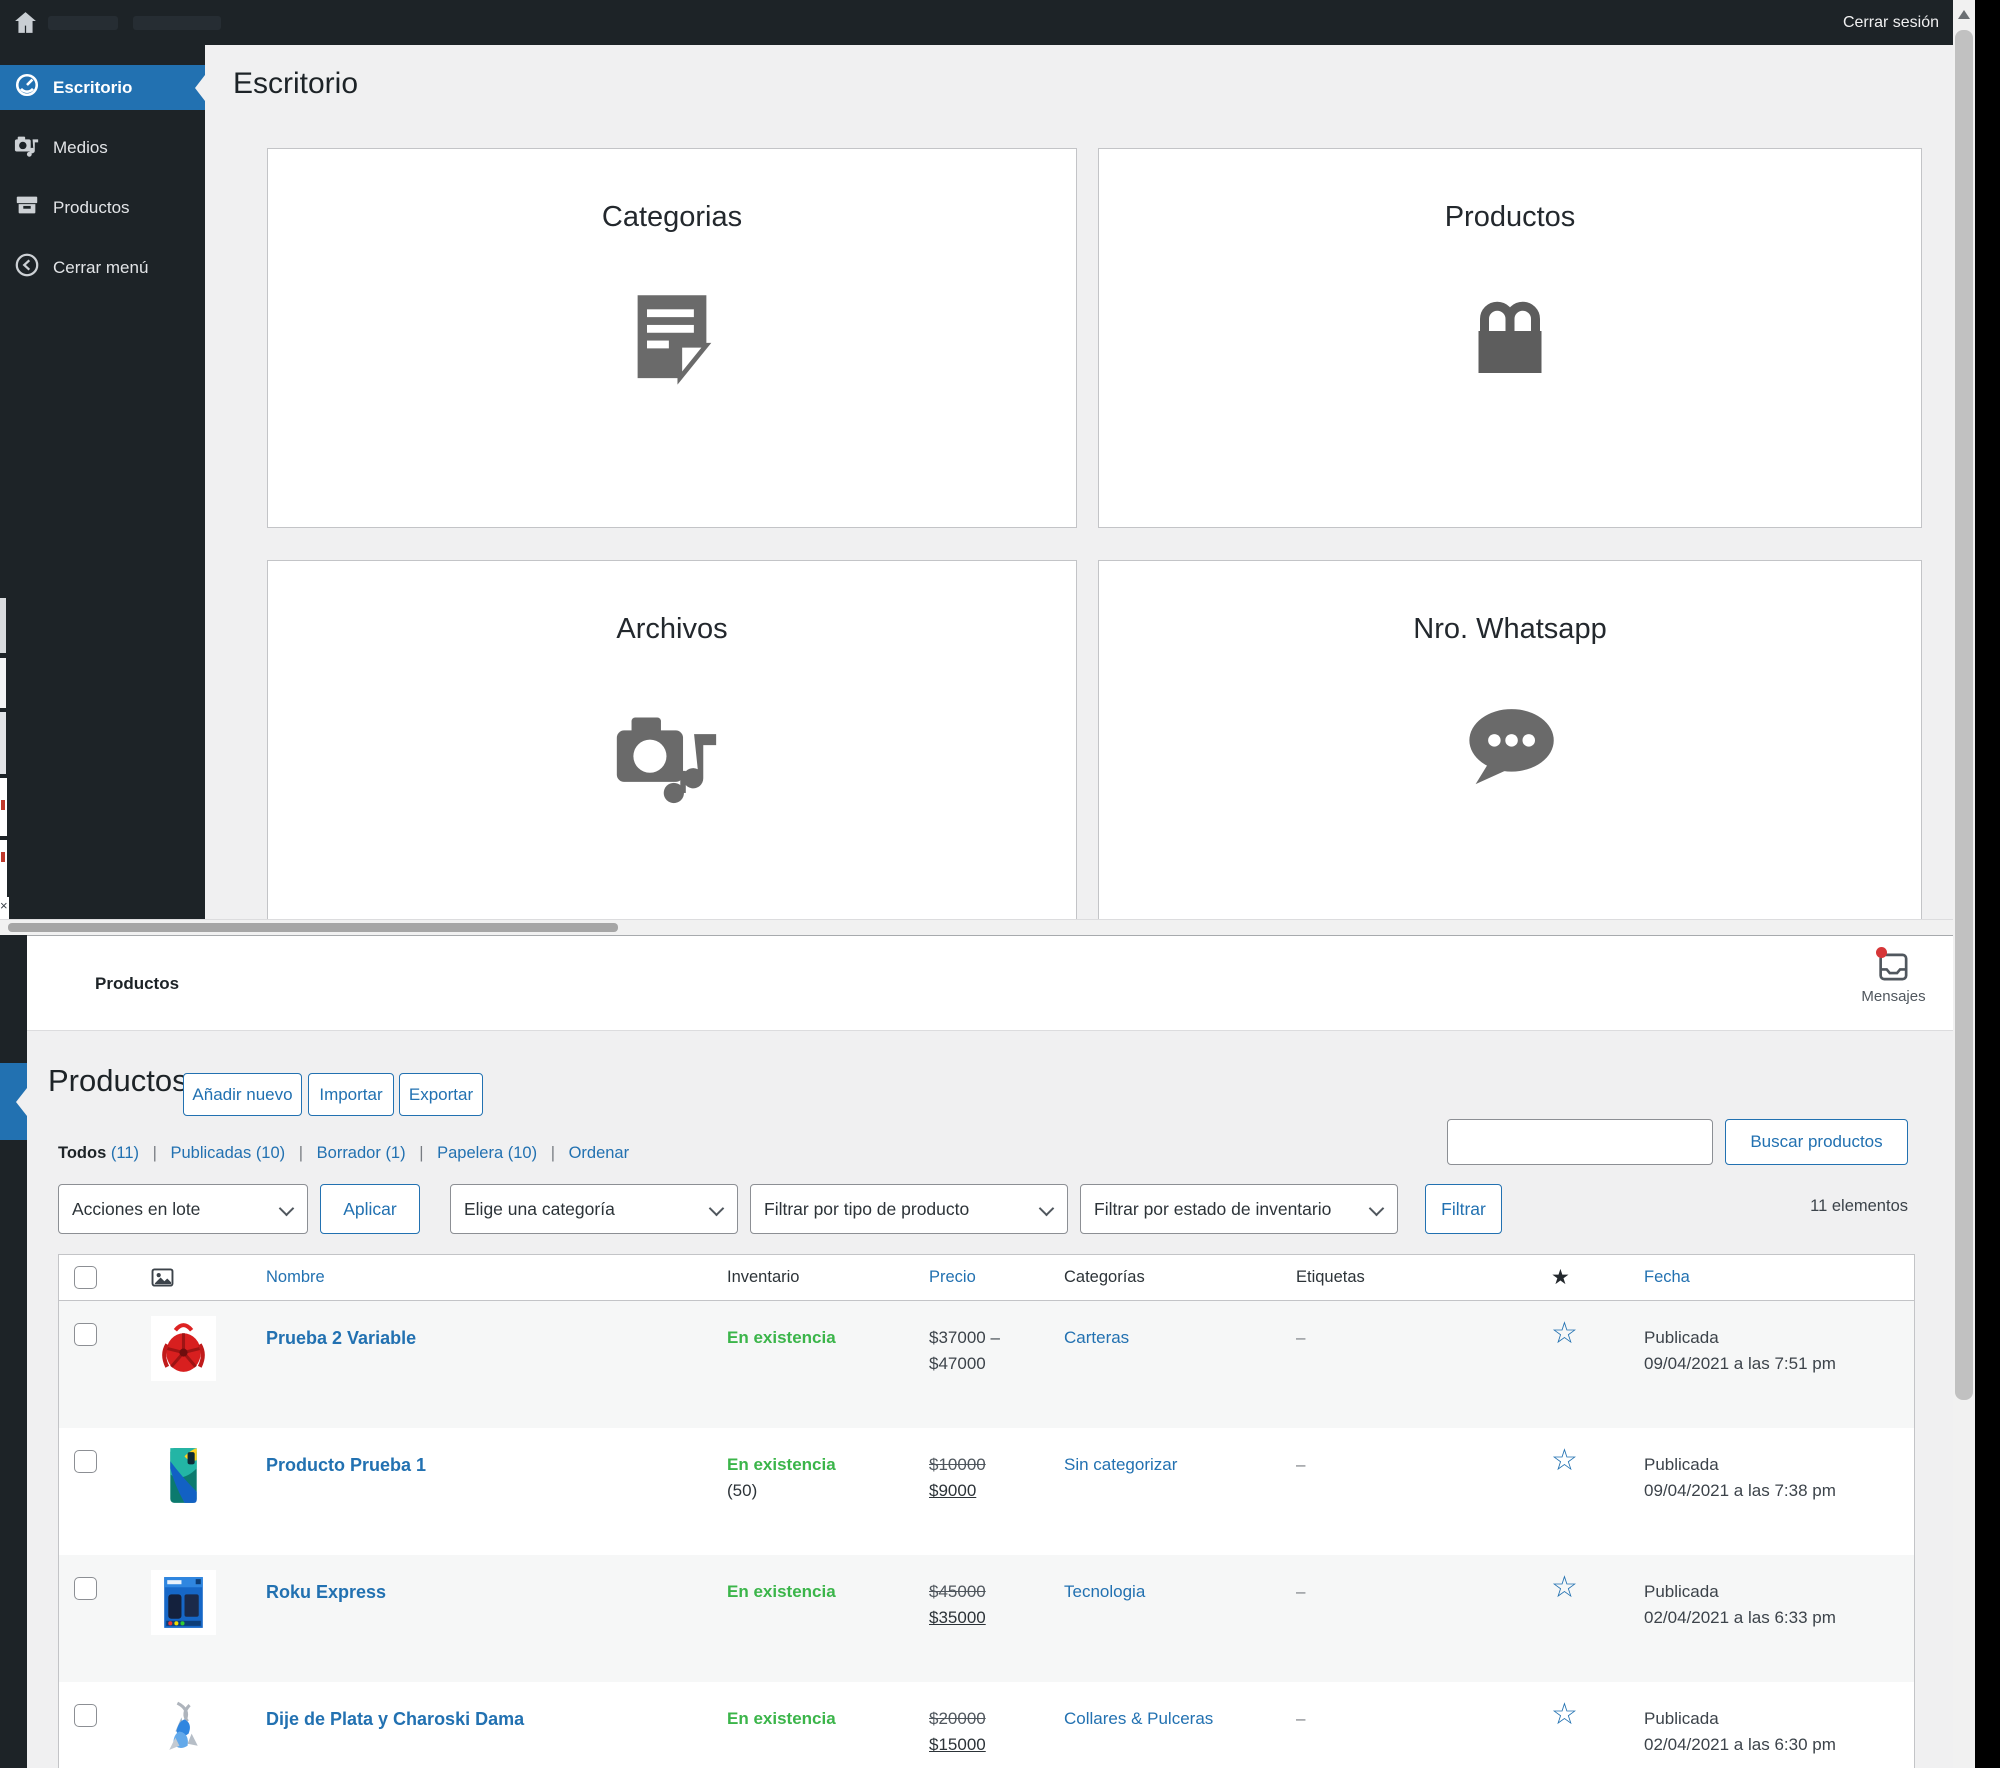 The height and width of the screenshot is (1768, 2000). Describe the element at coordinates (957, 1464) in the screenshot. I see `old-price: $10000` at that location.